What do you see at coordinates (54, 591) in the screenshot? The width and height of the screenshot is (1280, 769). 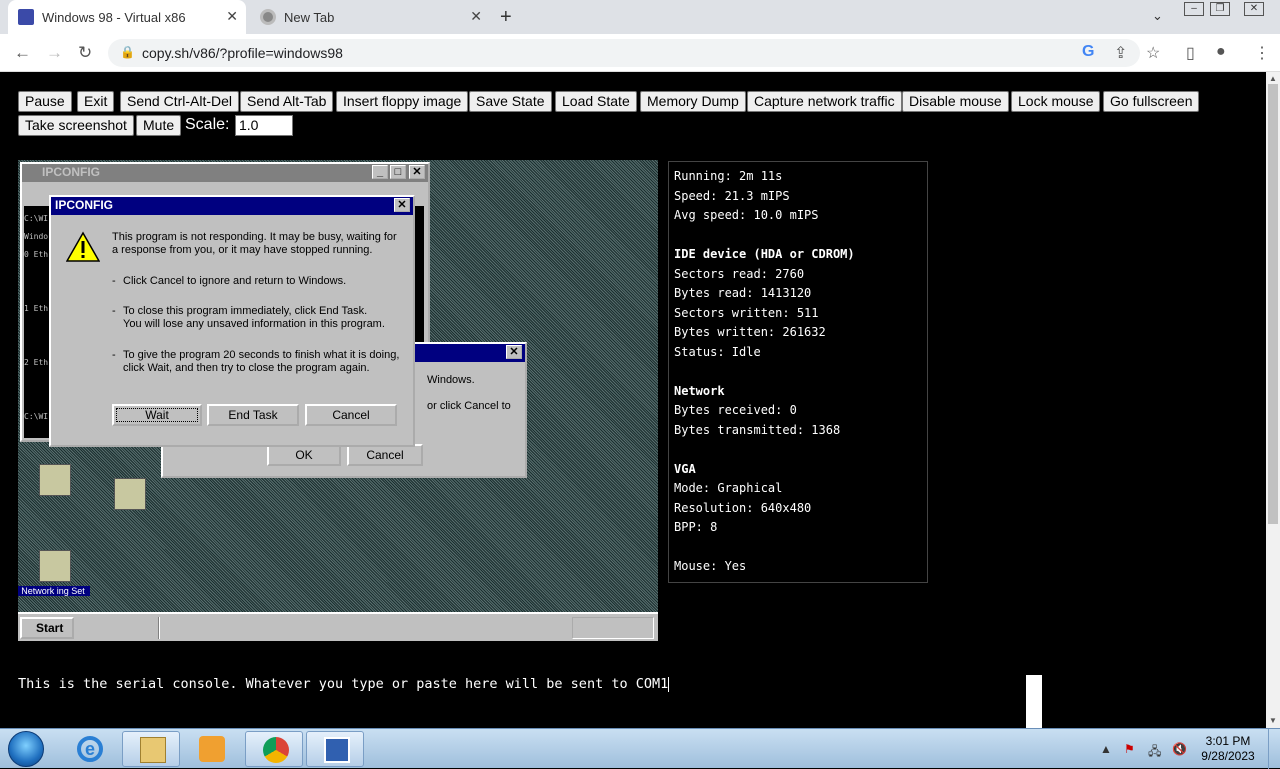 I see `desktop-icon-label: Network ing Set` at bounding box center [54, 591].